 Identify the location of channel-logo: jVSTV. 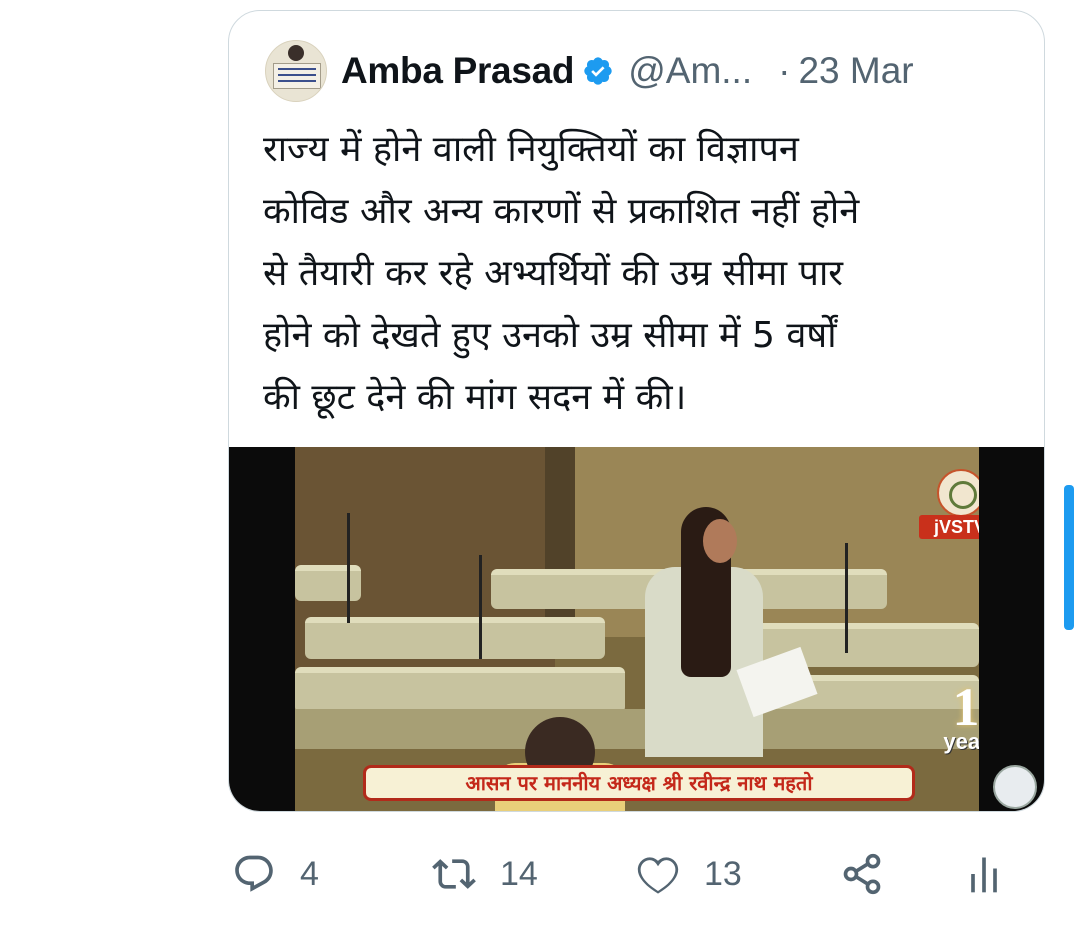
(949, 527).